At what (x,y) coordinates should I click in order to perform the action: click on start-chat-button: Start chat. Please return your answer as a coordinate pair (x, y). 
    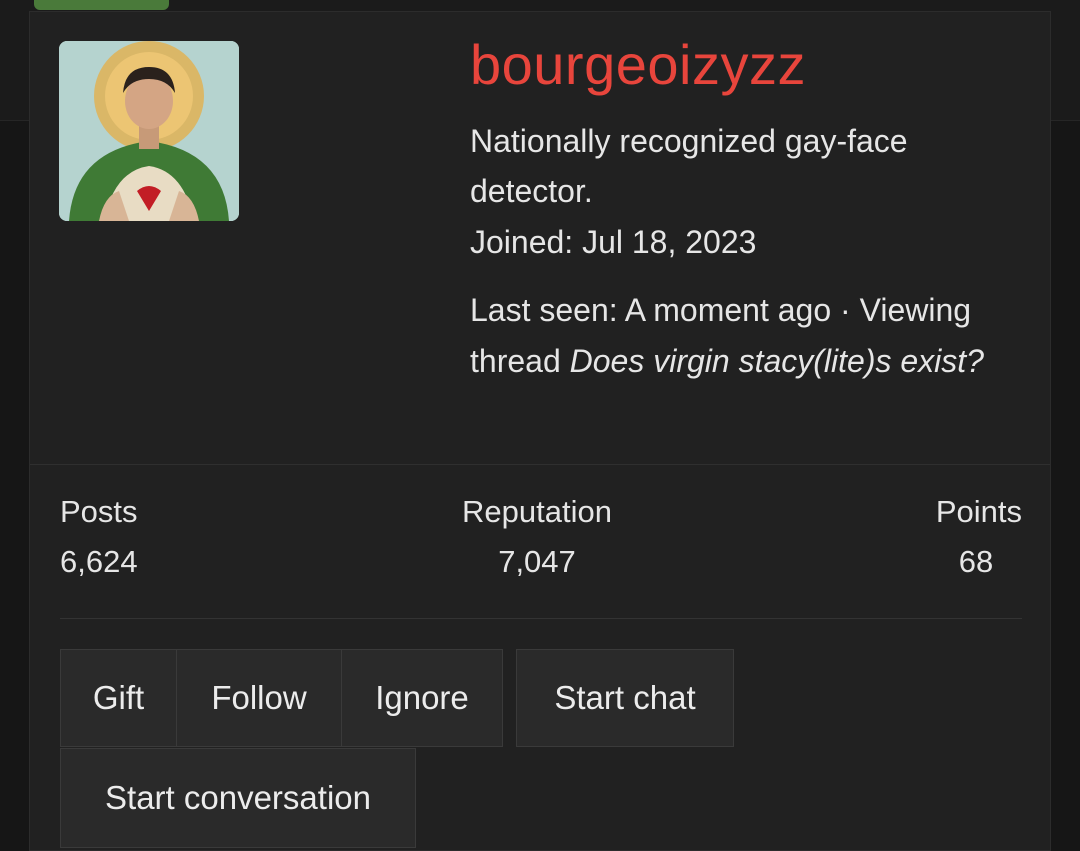
    Looking at the image, I should click on (625, 698).